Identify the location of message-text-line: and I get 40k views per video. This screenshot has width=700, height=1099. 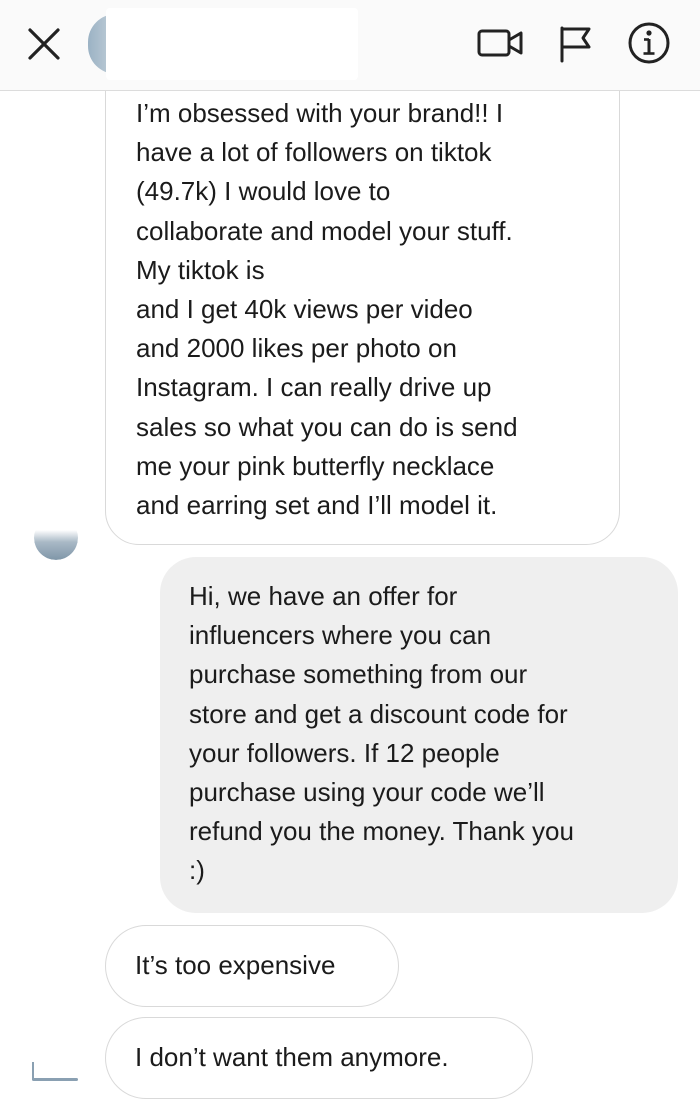
(304, 309).